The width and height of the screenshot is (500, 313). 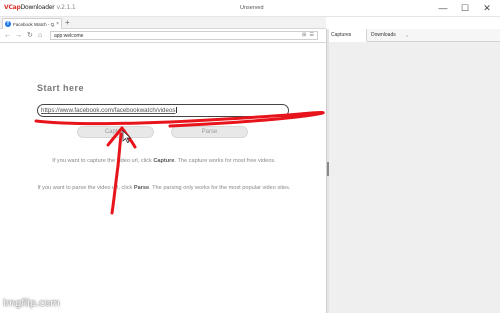 What do you see at coordinates (407, 36) in the screenshot?
I see `downloads-close-icon: ×` at bounding box center [407, 36].